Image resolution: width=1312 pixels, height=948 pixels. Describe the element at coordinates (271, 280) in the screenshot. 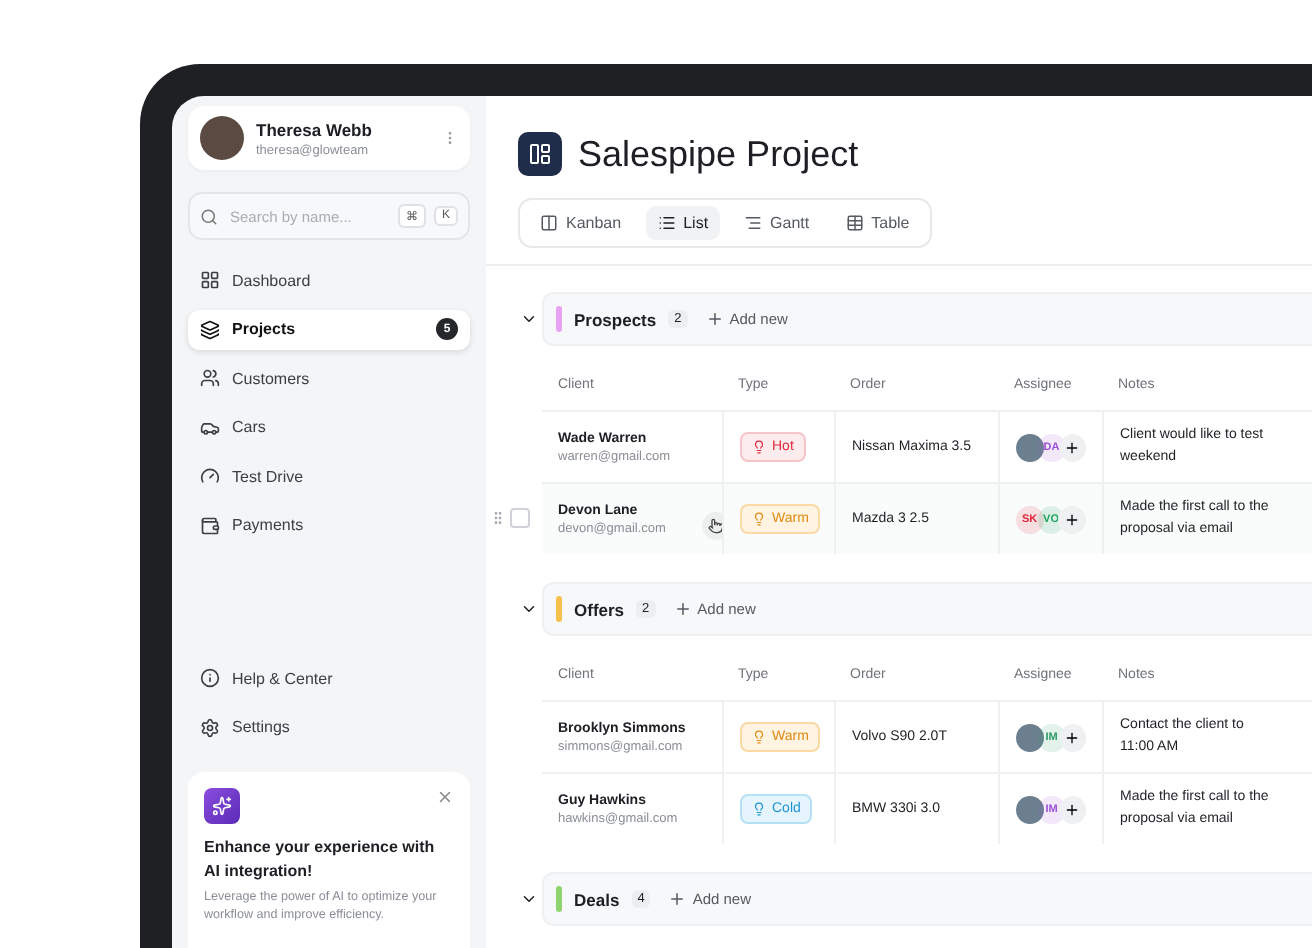

I see `nav-label: Dashboard` at that location.